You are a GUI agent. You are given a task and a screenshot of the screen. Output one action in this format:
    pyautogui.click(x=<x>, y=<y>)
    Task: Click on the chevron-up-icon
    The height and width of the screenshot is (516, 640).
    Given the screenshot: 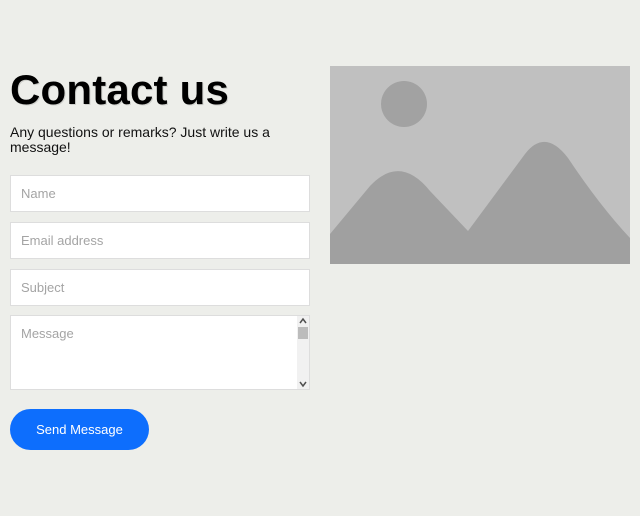 What is the action you would take?
    pyautogui.click(x=303, y=320)
    